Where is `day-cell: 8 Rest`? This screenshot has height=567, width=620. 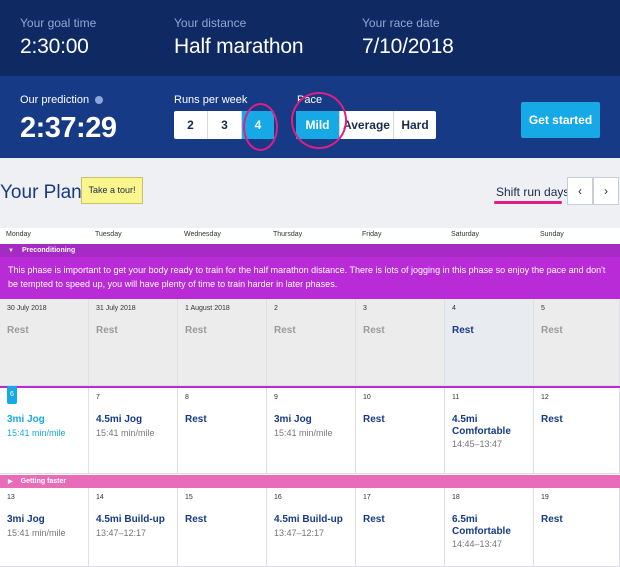 day-cell: 8 Rest is located at coordinates (222, 431).